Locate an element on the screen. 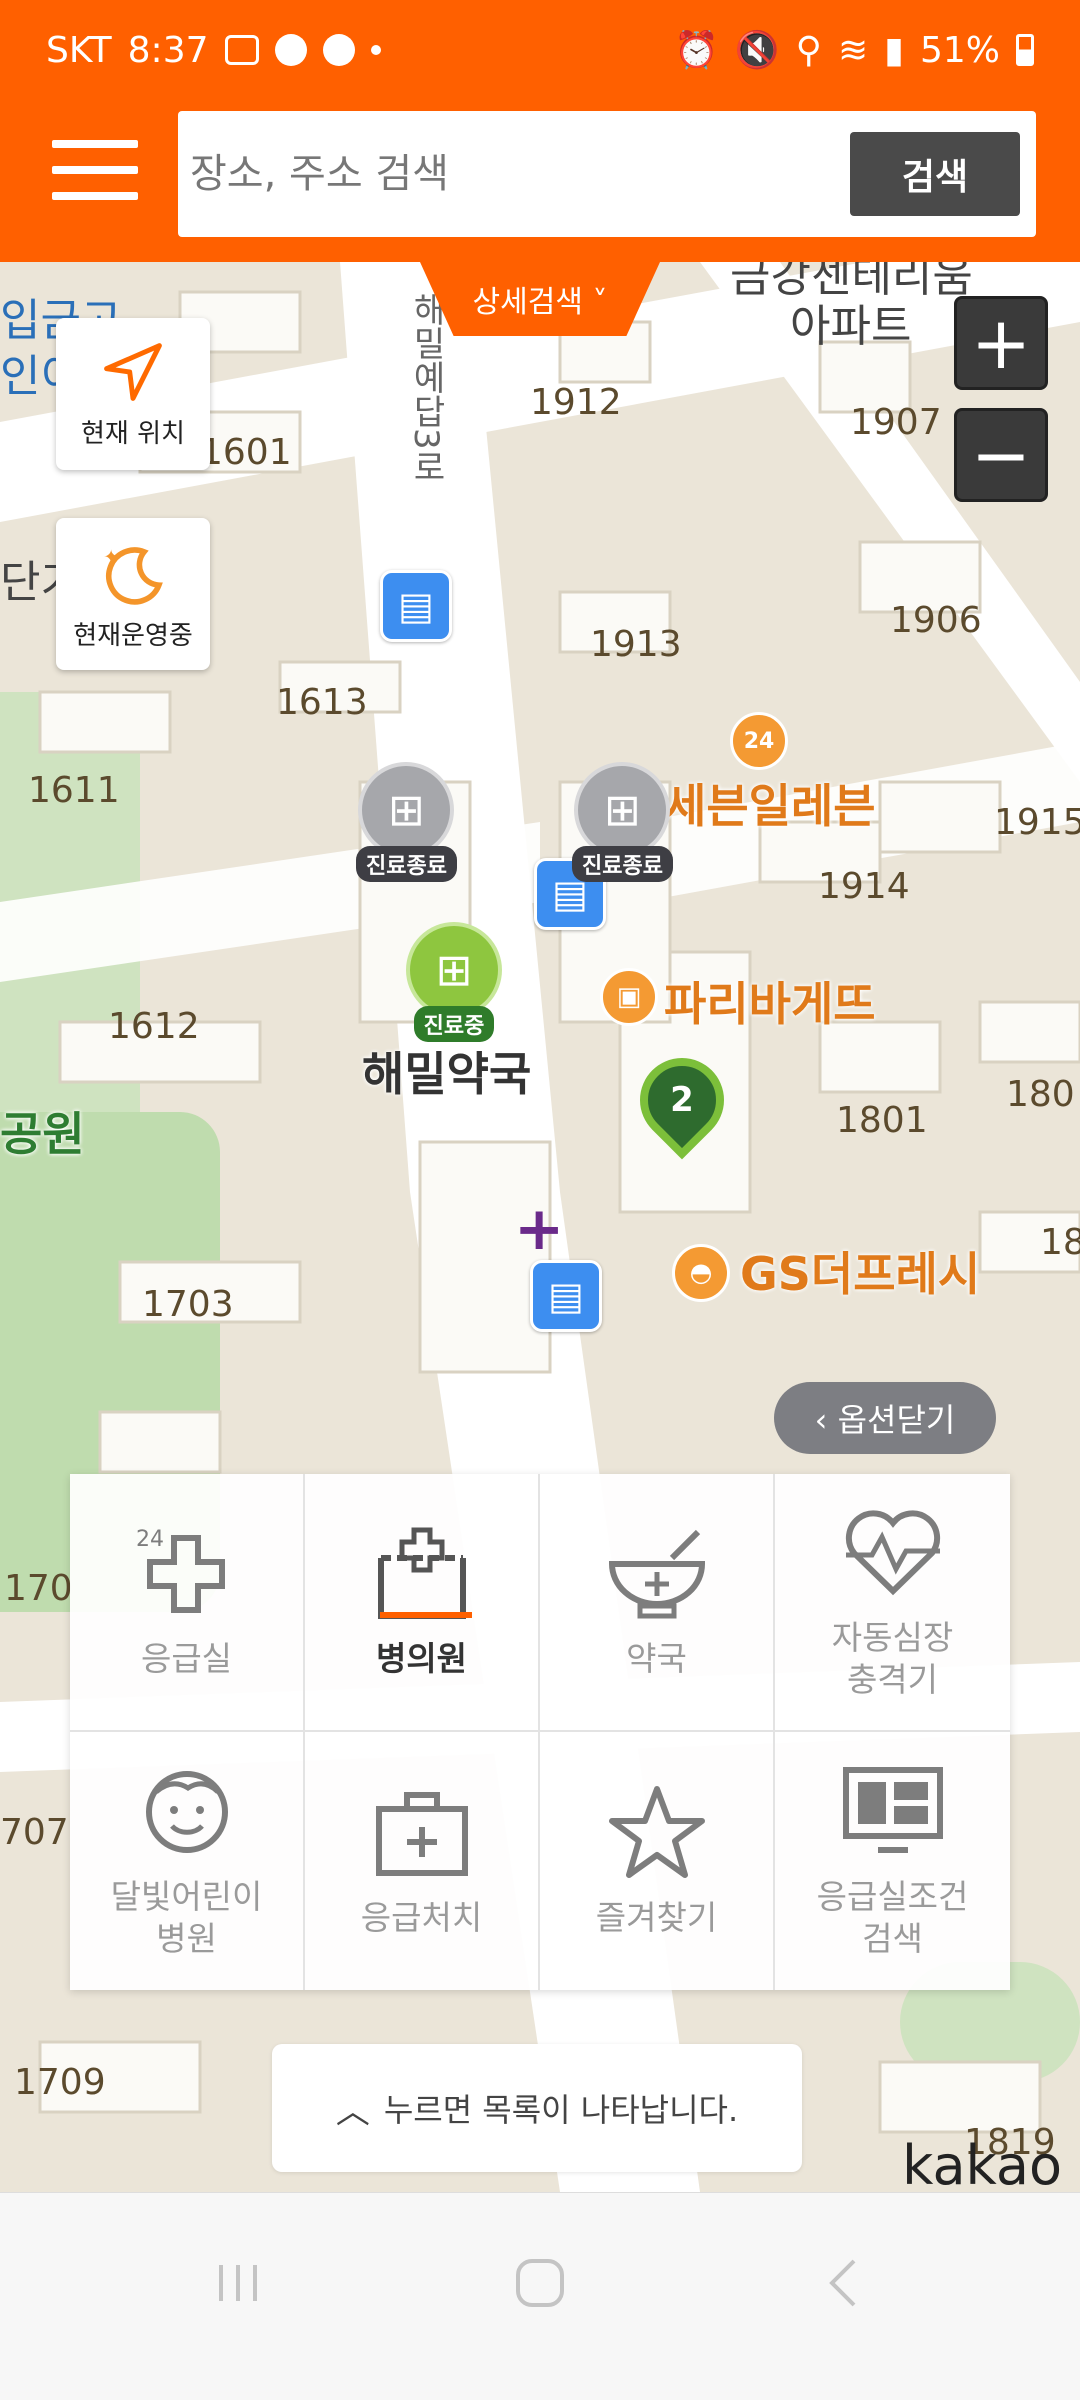 The height and width of the screenshot is (2400, 1080). battery-level: 51% is located at coordinates (959, 50).